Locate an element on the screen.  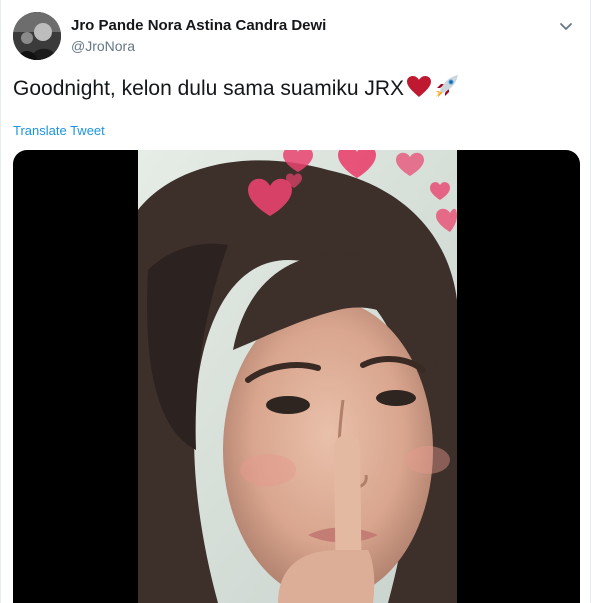
red-heart-icon is located at coordinates (419, 91).